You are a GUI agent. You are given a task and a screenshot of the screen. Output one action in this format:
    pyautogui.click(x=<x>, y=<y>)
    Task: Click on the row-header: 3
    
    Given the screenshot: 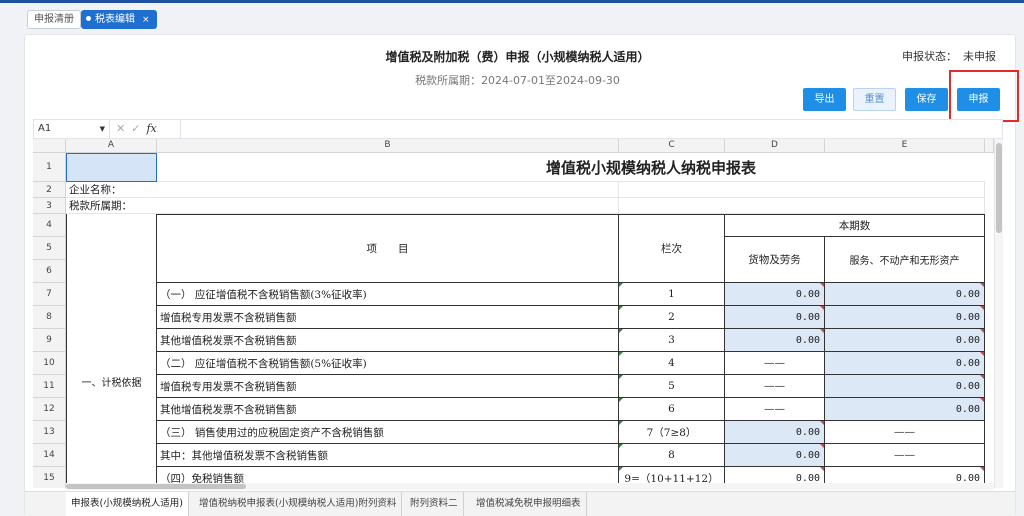 What is the action you would take?
    pyautogui.click(x=49, y=206)
    